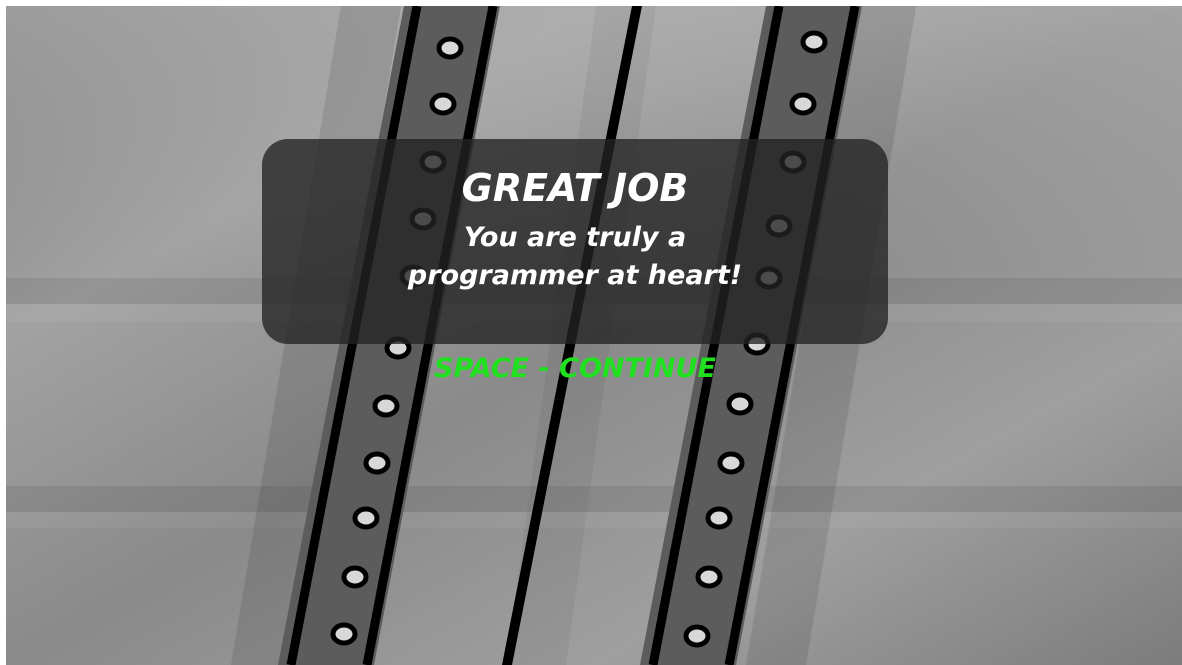  Describe the element at coordinates (575, 237) in the screenshot. I see `success-message-line1: You are truly a` at that location.